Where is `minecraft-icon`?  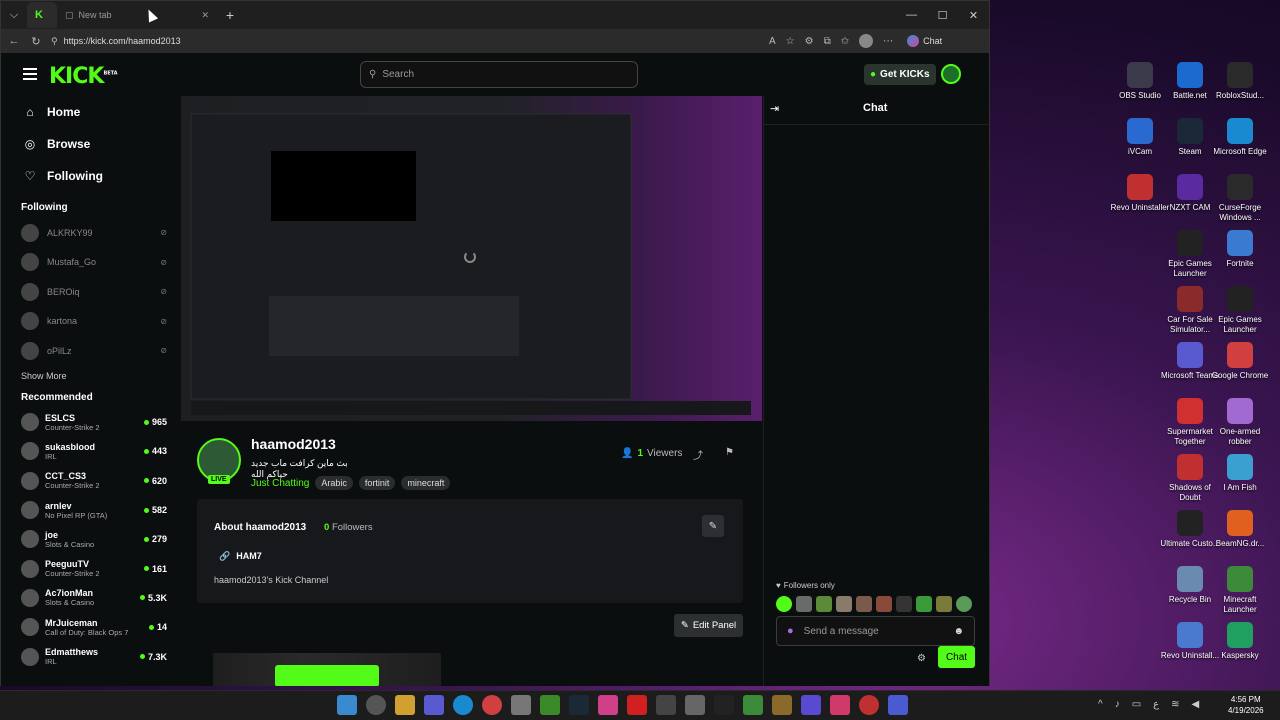 minecraft-icon is located at coordinates (753, 705).